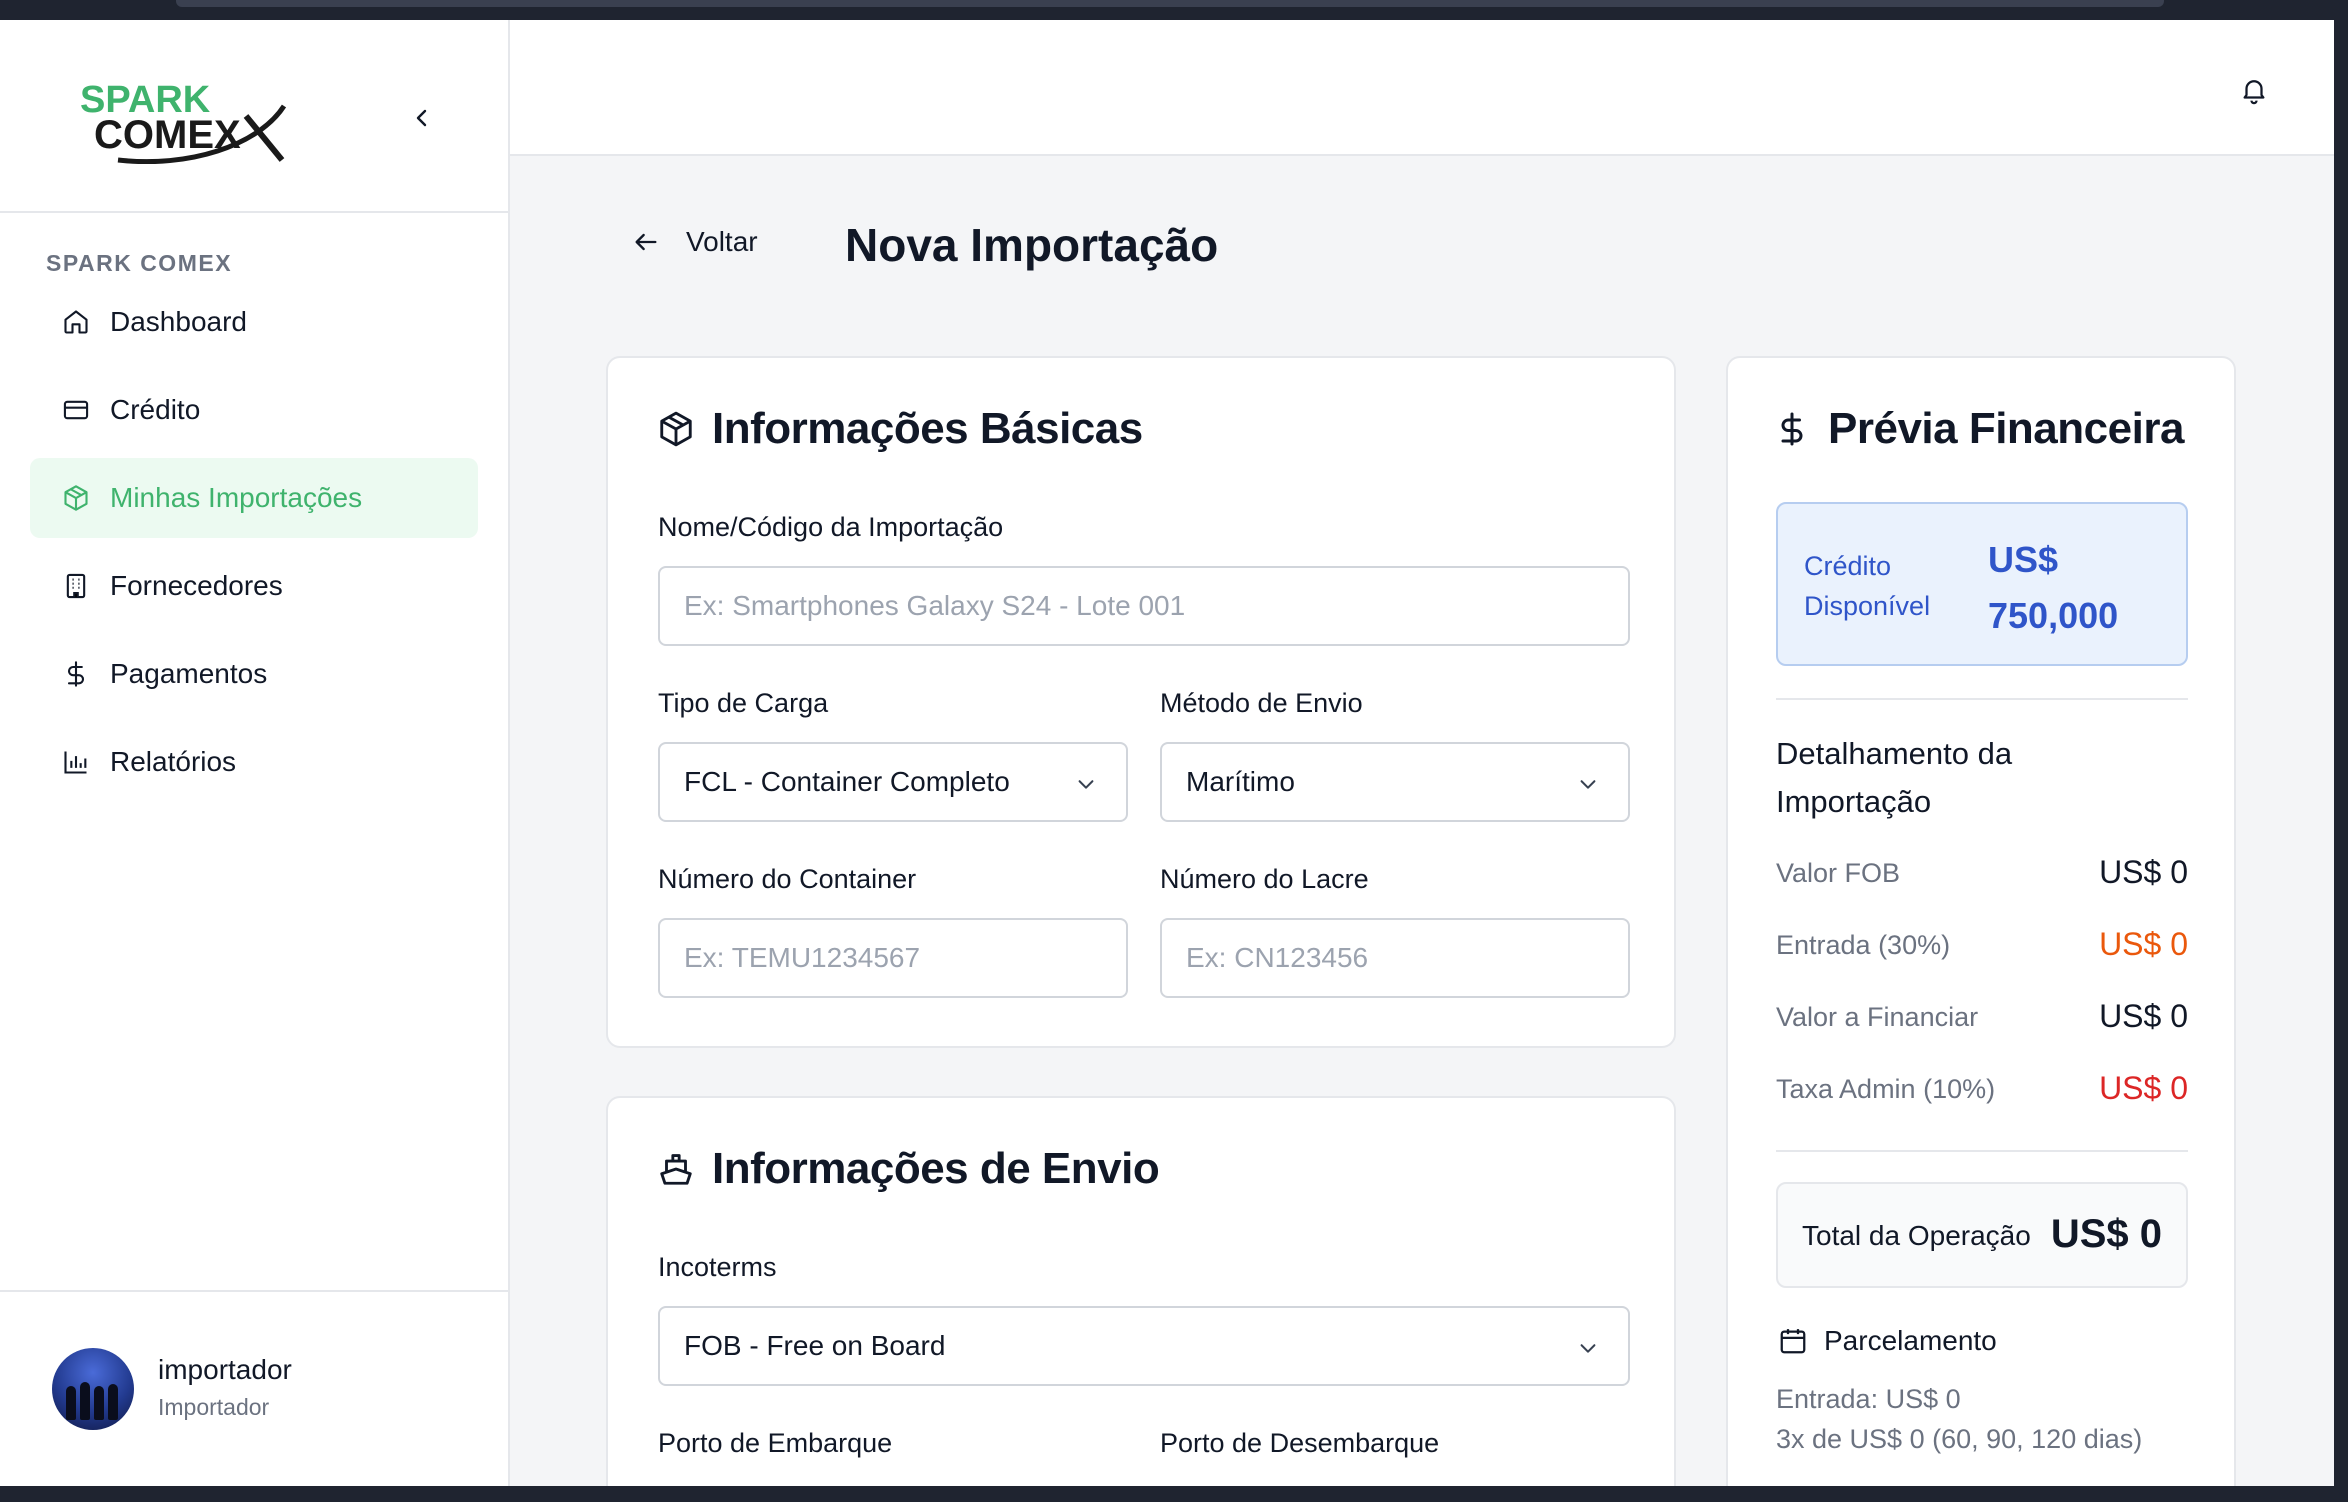 This screenshot has width=2348, height=1502. Describe the element at coordinates (76, 410) in the screenshot. I see `credit-card-icon` at that location.